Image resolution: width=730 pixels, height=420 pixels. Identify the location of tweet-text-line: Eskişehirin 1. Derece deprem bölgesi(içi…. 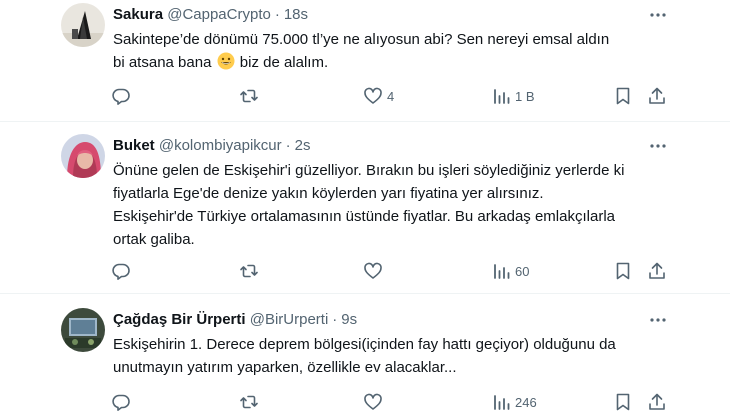
(364, 344).